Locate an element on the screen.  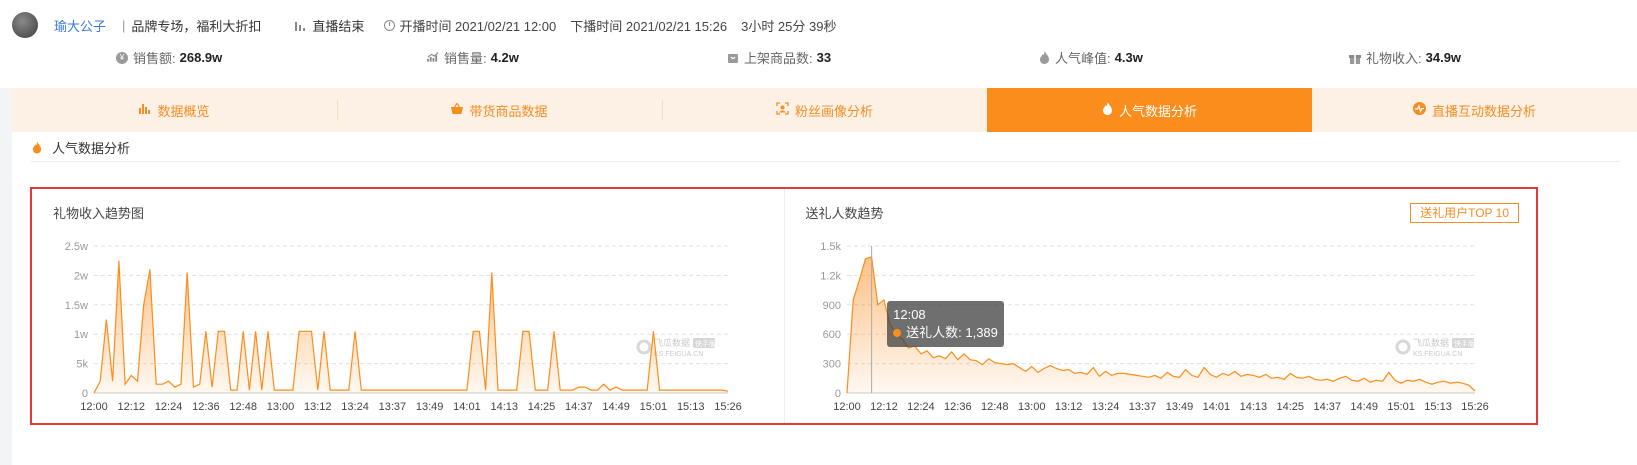
gift-icon is located at coordinates (1355, 58).